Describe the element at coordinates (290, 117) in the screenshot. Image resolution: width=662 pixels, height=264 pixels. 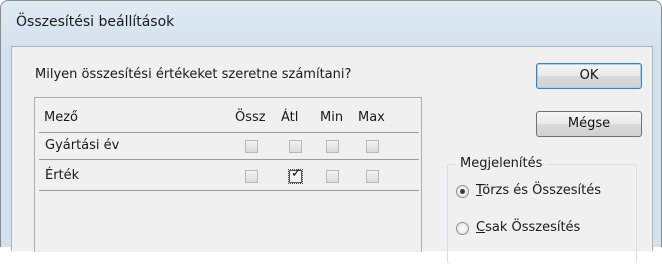
I see `column-header-avg: Átl` at that location.